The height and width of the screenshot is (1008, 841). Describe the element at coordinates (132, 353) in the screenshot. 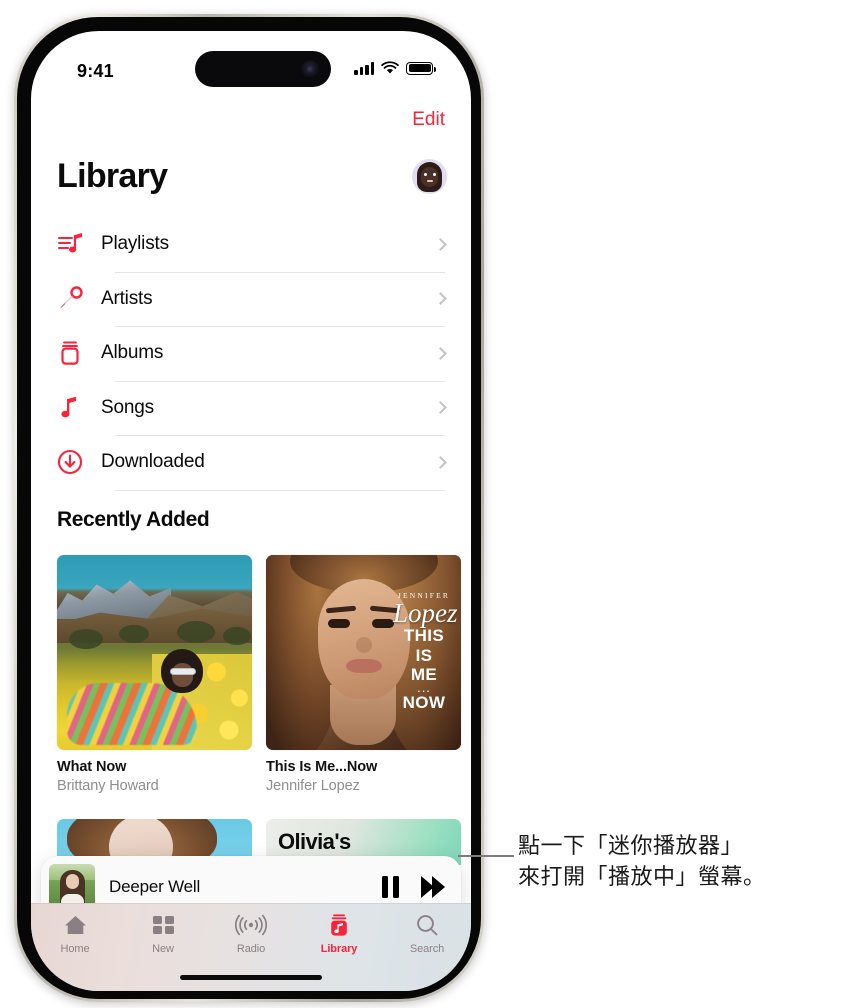

I see `sidebar-item-label: Albums` at that location.